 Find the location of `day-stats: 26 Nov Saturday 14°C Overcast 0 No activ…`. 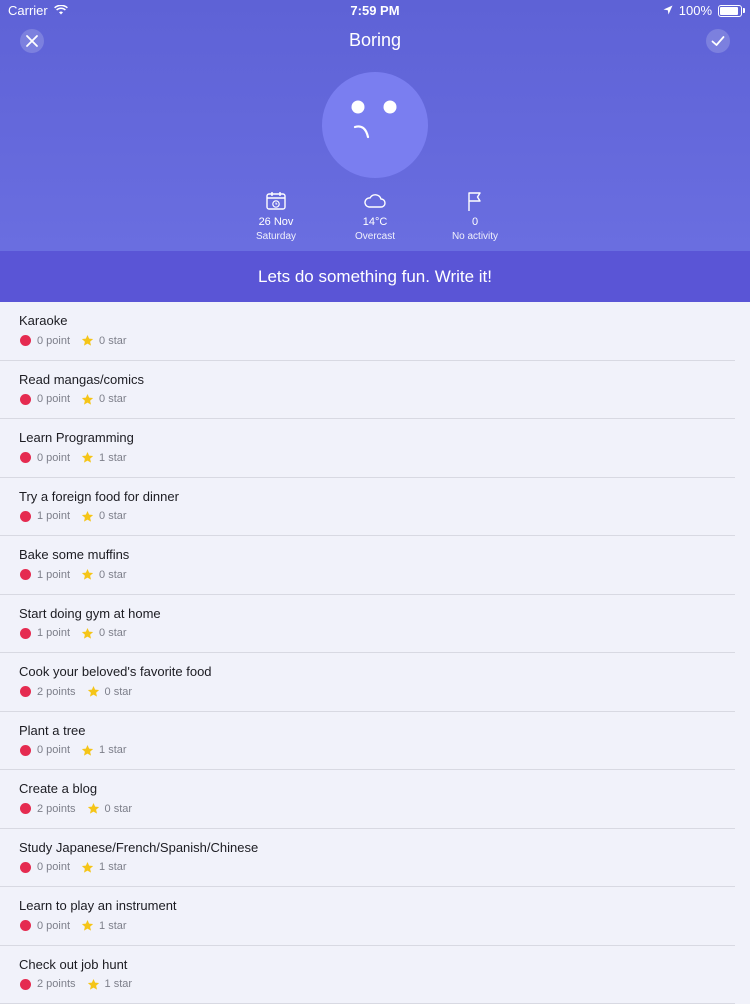

day-stats: 26 Nov Saturday 14°C Overcast 0 No activ… is located at coordinates (375, 218).